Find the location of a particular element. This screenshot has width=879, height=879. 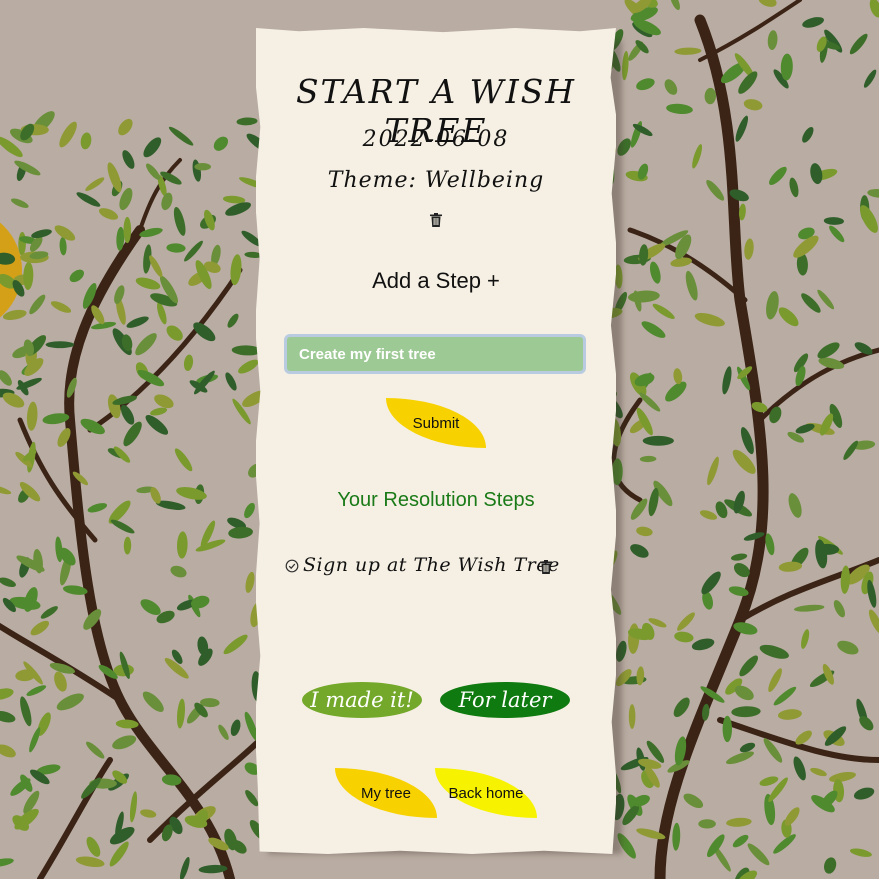

step-list-item: Sign up at The Wish Tree is located at coordinates (422, 565).